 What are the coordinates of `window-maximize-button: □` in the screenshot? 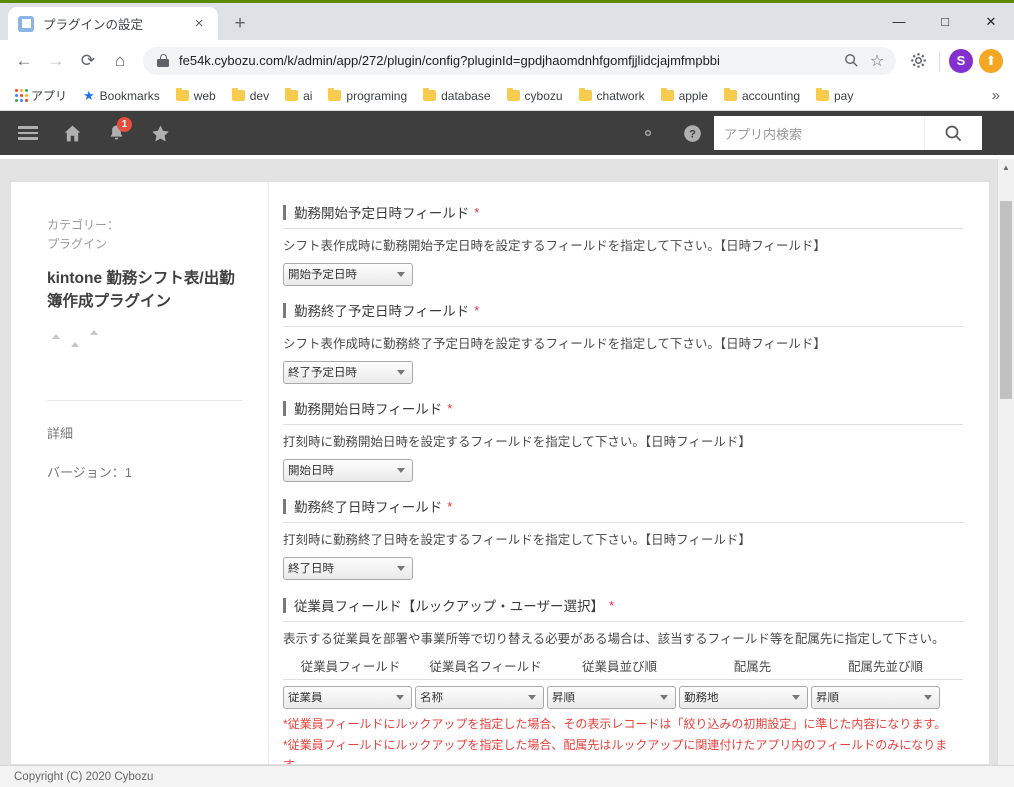 It's located at (945, 21).